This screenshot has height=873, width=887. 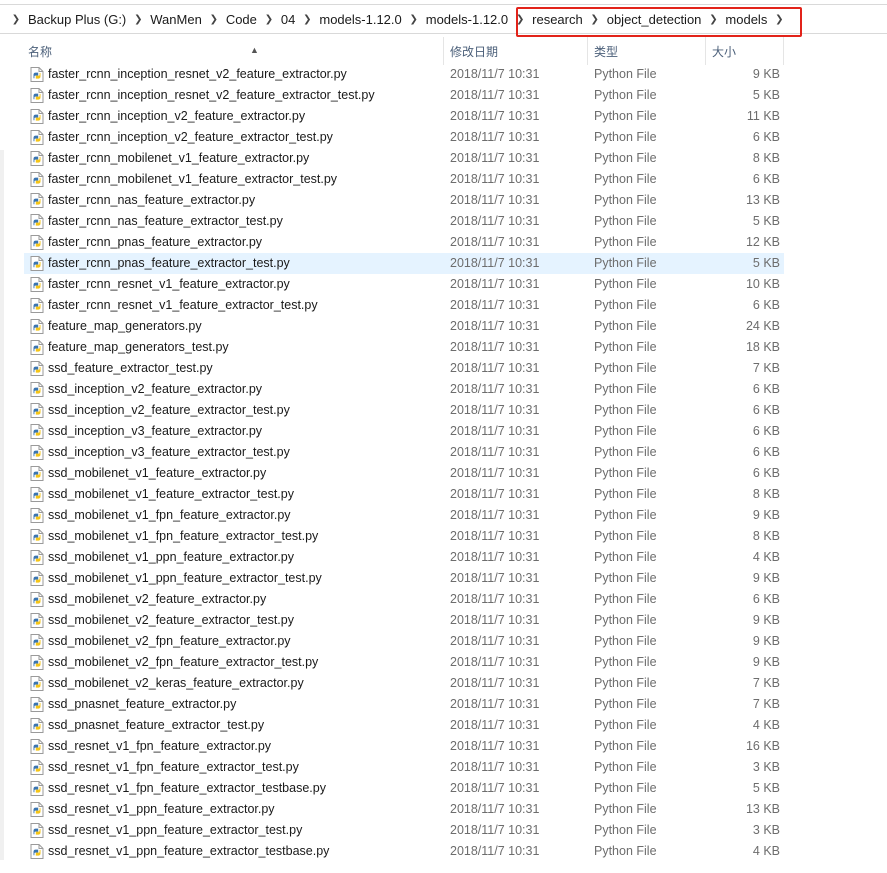 I want to click on breadcrumb-item: Code, so click(x=241, y=19).